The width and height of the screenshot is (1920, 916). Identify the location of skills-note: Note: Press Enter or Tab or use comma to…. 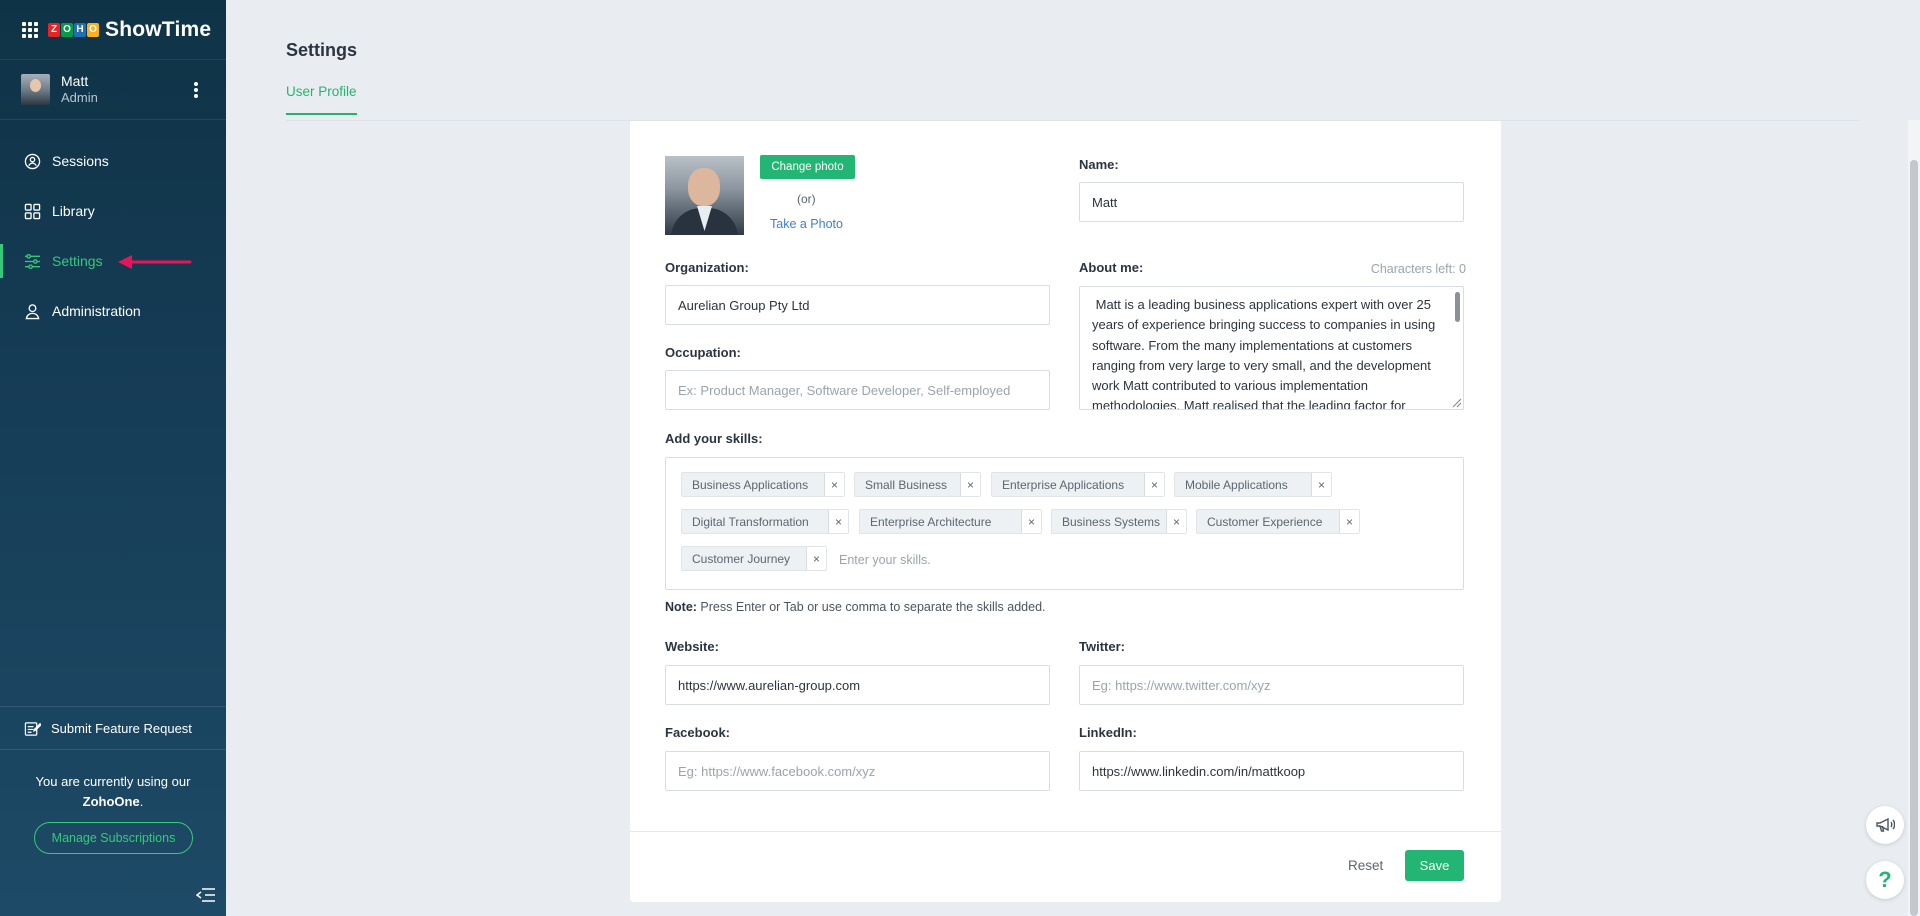
(855, 607).